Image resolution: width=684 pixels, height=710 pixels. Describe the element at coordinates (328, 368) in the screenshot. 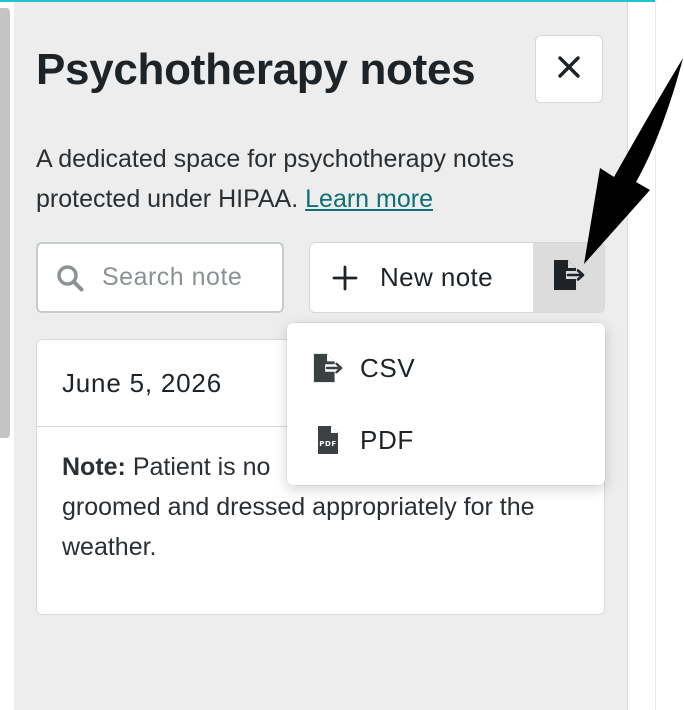

I see `file-export-icon` at that location.